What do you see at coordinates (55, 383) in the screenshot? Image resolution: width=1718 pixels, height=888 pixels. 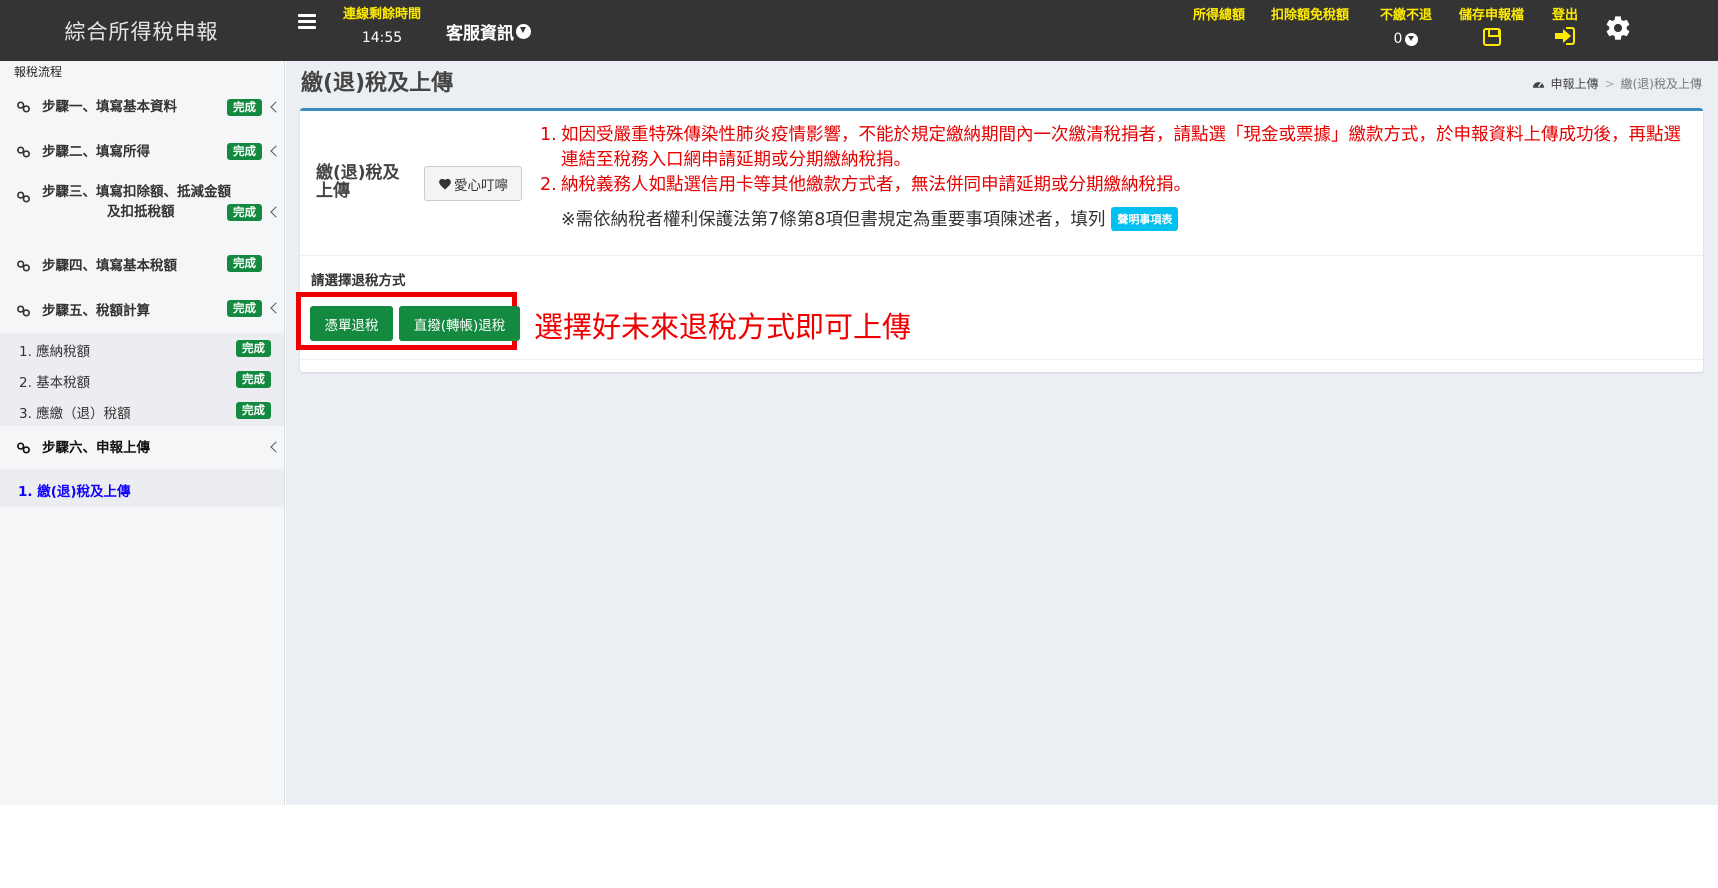 I see `sidebar-substep-label: 2. 基本稅額` at bounding box center [55, 383].